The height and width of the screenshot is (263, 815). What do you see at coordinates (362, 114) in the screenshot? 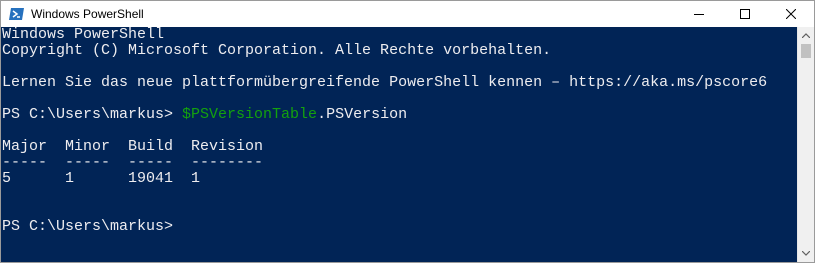
I see `command-property: .PSVersion` at bounding box center [362, 114].